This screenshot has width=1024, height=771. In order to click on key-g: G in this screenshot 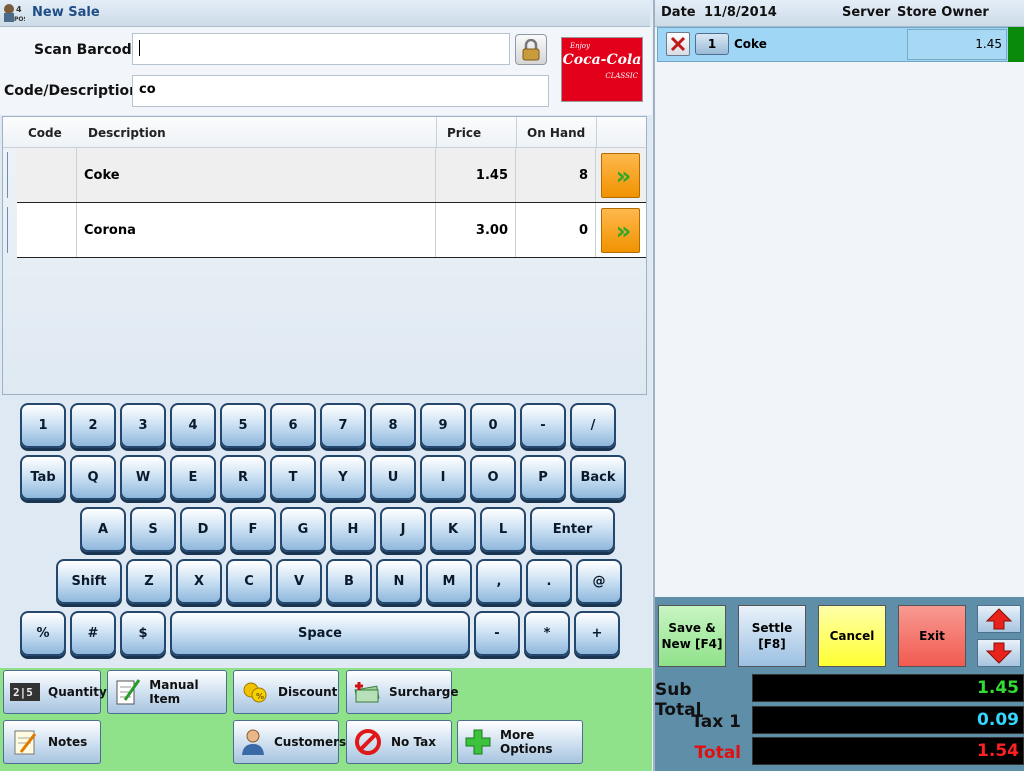, I will do `click(303, 529)`.